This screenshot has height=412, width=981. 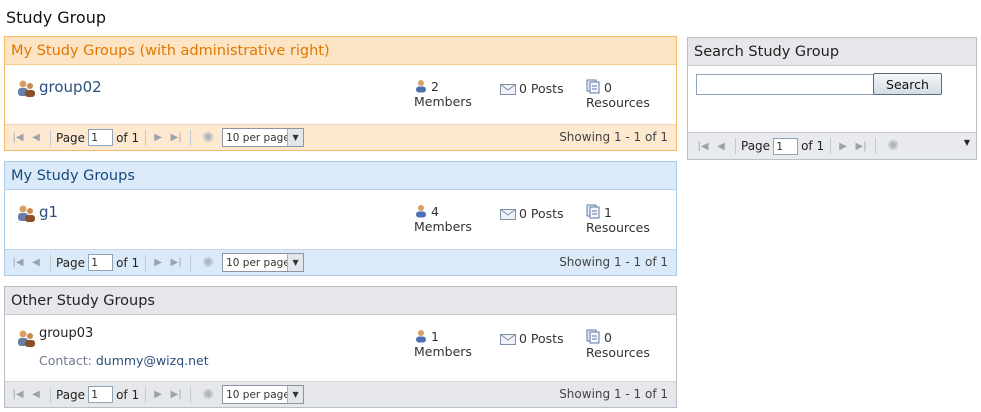 What do you see at coordinates (48, 212) in the screenshot?
I see `group-name-link: g1` at bounding box center [48, 212].